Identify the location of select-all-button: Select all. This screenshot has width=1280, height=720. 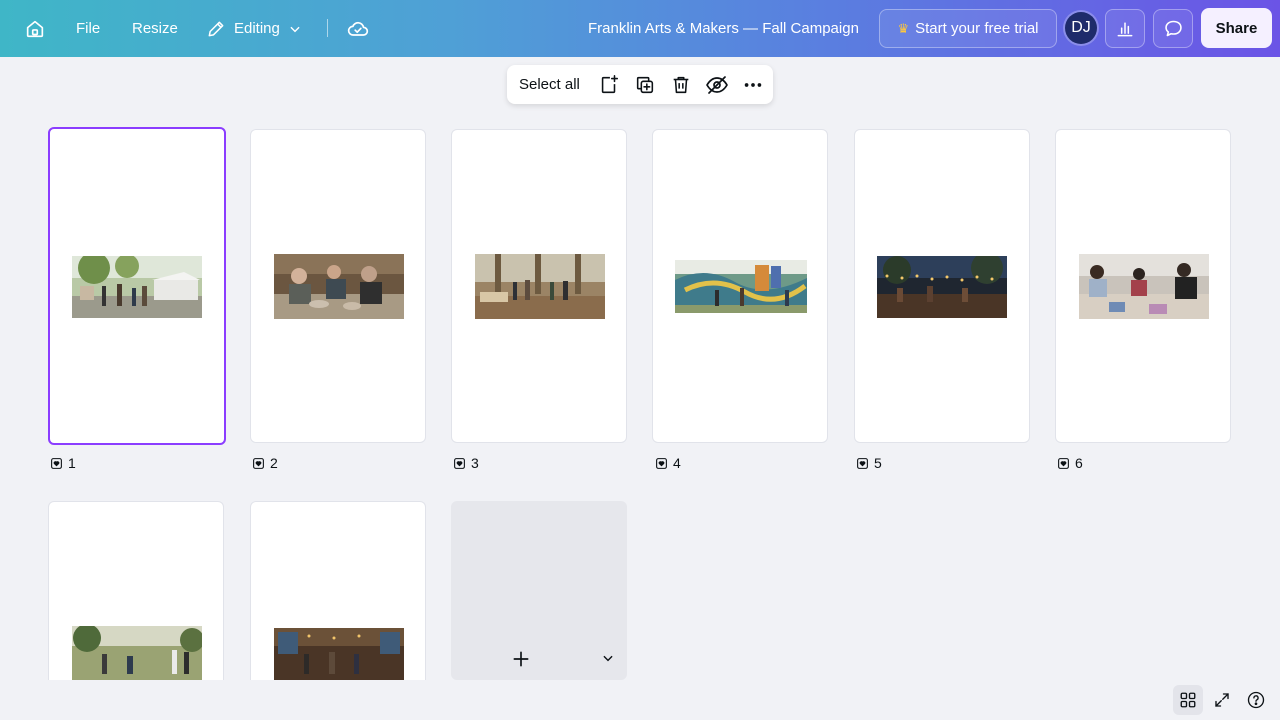
(549, 84).